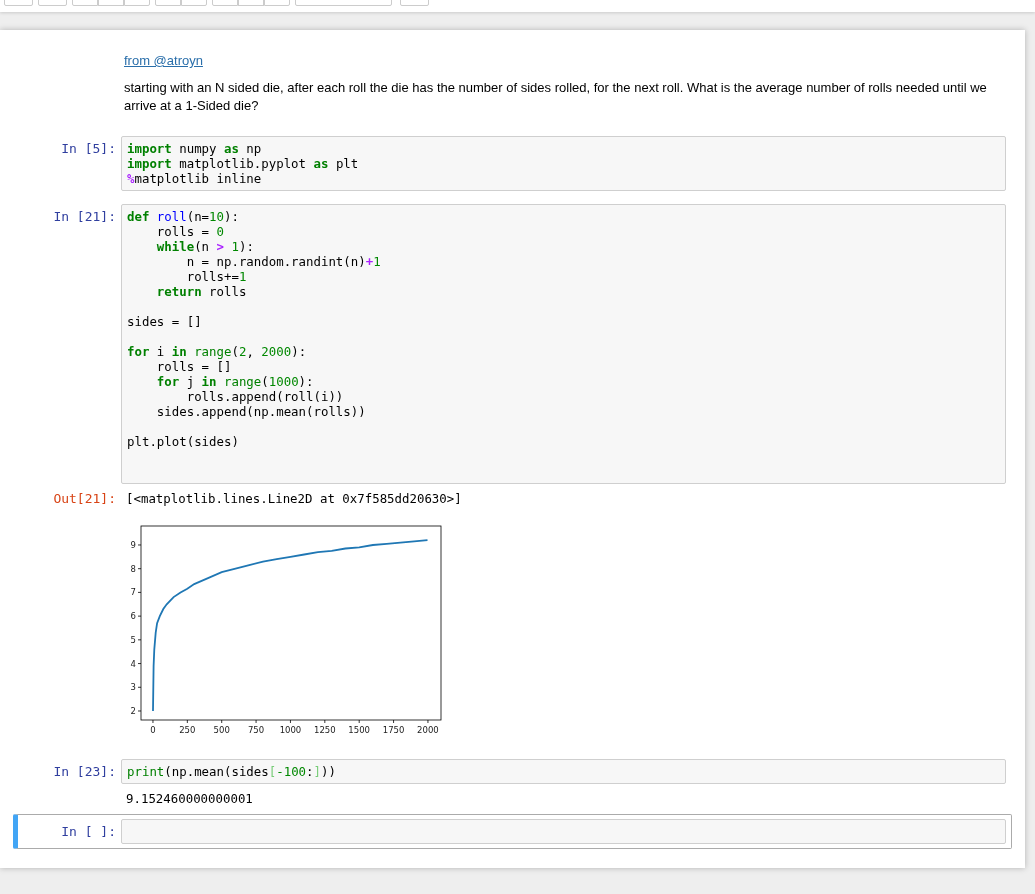  Describe the element at coordinates (183, 216) in the screenshot. I see `code-line: def roll(n=10):` at that location.